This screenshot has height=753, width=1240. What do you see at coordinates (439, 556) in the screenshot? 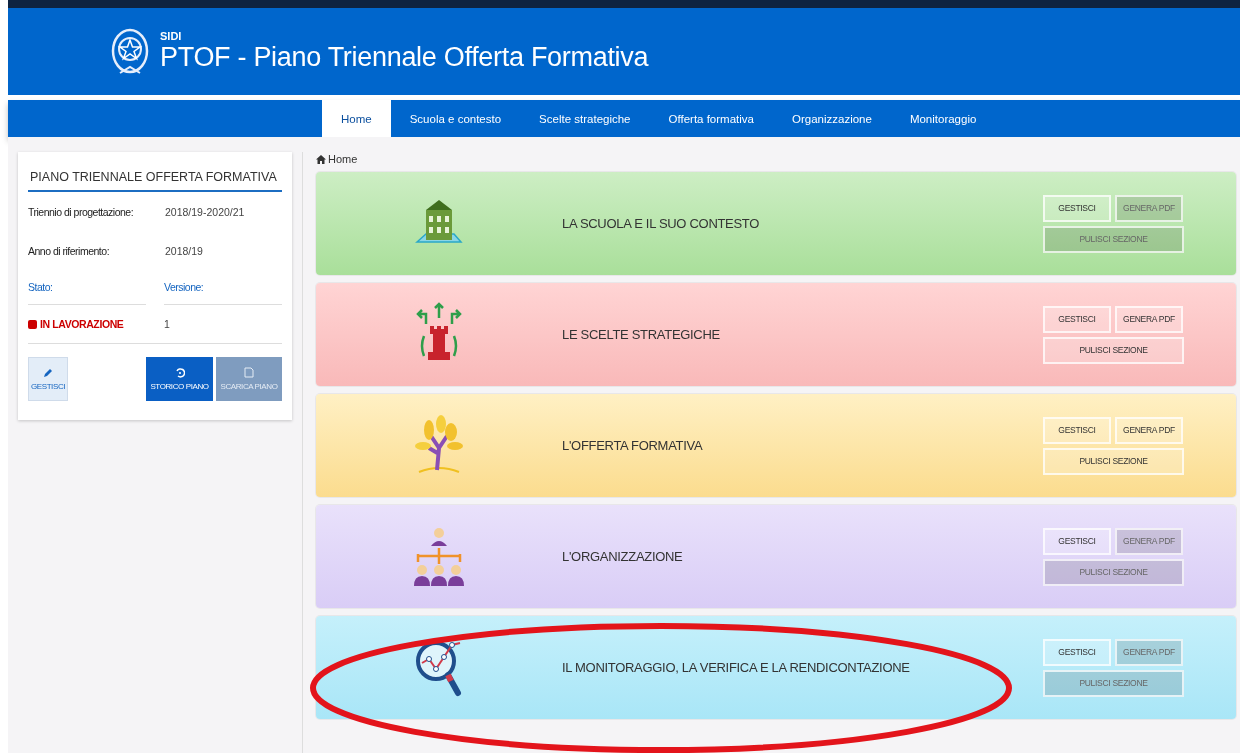
I see `org-chart-icon` at bounding box center [439, 556].